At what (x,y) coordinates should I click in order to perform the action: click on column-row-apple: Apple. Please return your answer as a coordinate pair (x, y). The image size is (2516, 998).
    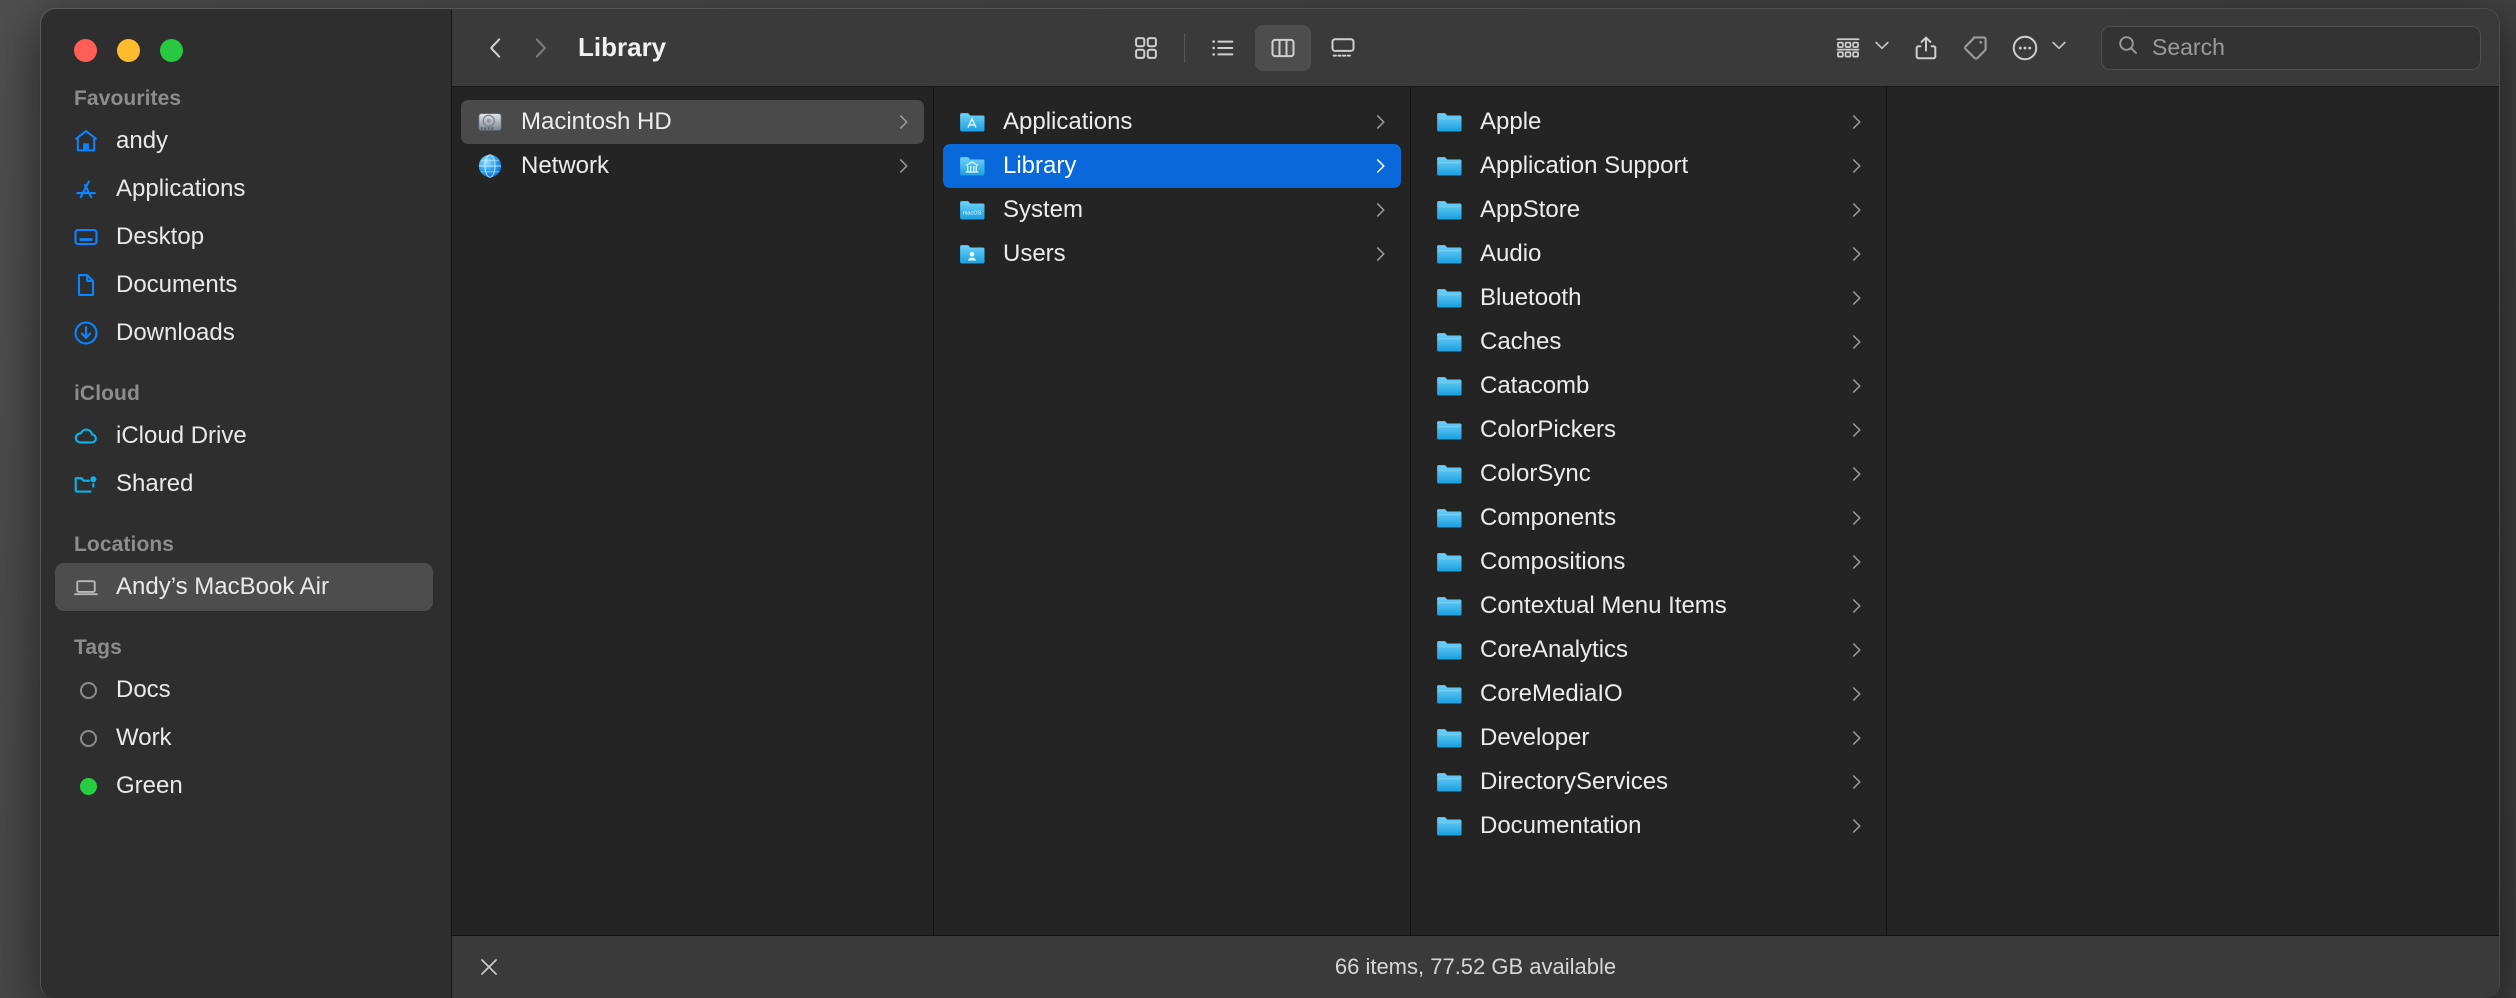
    Looking at the image, I should click on (1648, 122).